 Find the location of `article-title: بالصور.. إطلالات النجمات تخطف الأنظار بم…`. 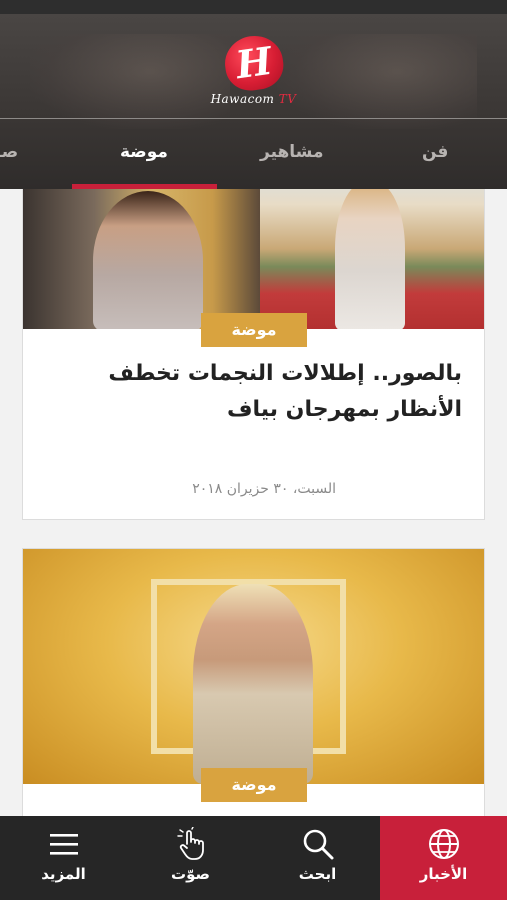

article-title: بالصور.. إطلالات النجمات تخطف الأنظار بم… is located at coordinates (250, 392).